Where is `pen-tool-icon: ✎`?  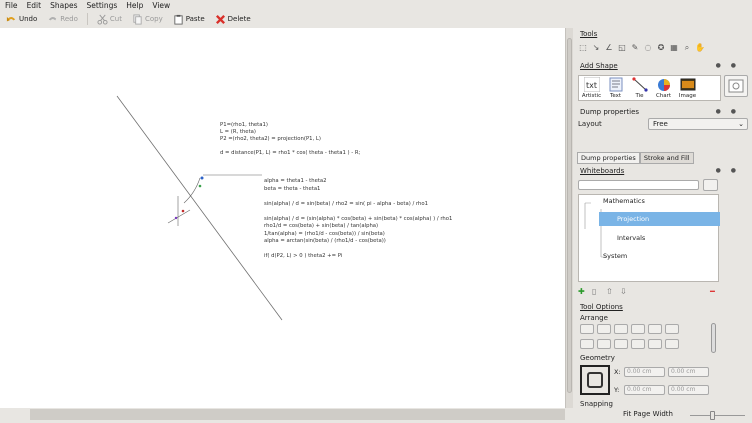
pen-tool-icon: ✎ is located at coordinates (635, 48).